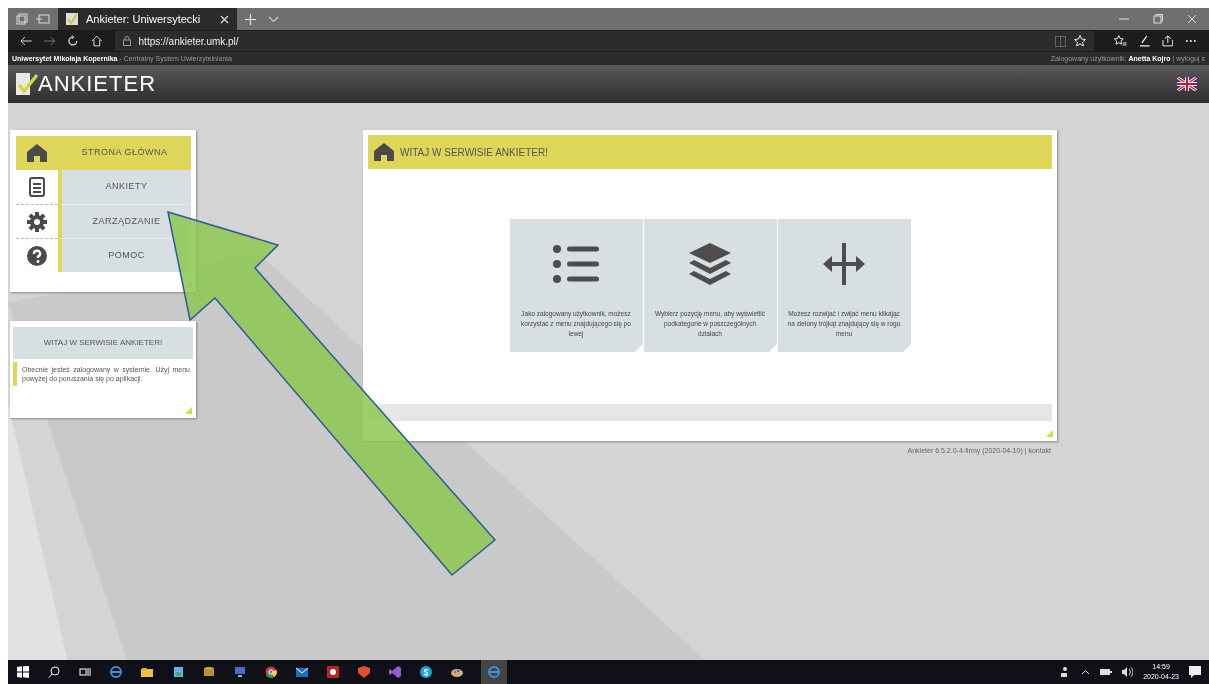 This screenshot has height=684, width=1209. What do you see at coordinates (23, 672) in the screenshot?
I see `start-icon` at bounding box center [23, 672].